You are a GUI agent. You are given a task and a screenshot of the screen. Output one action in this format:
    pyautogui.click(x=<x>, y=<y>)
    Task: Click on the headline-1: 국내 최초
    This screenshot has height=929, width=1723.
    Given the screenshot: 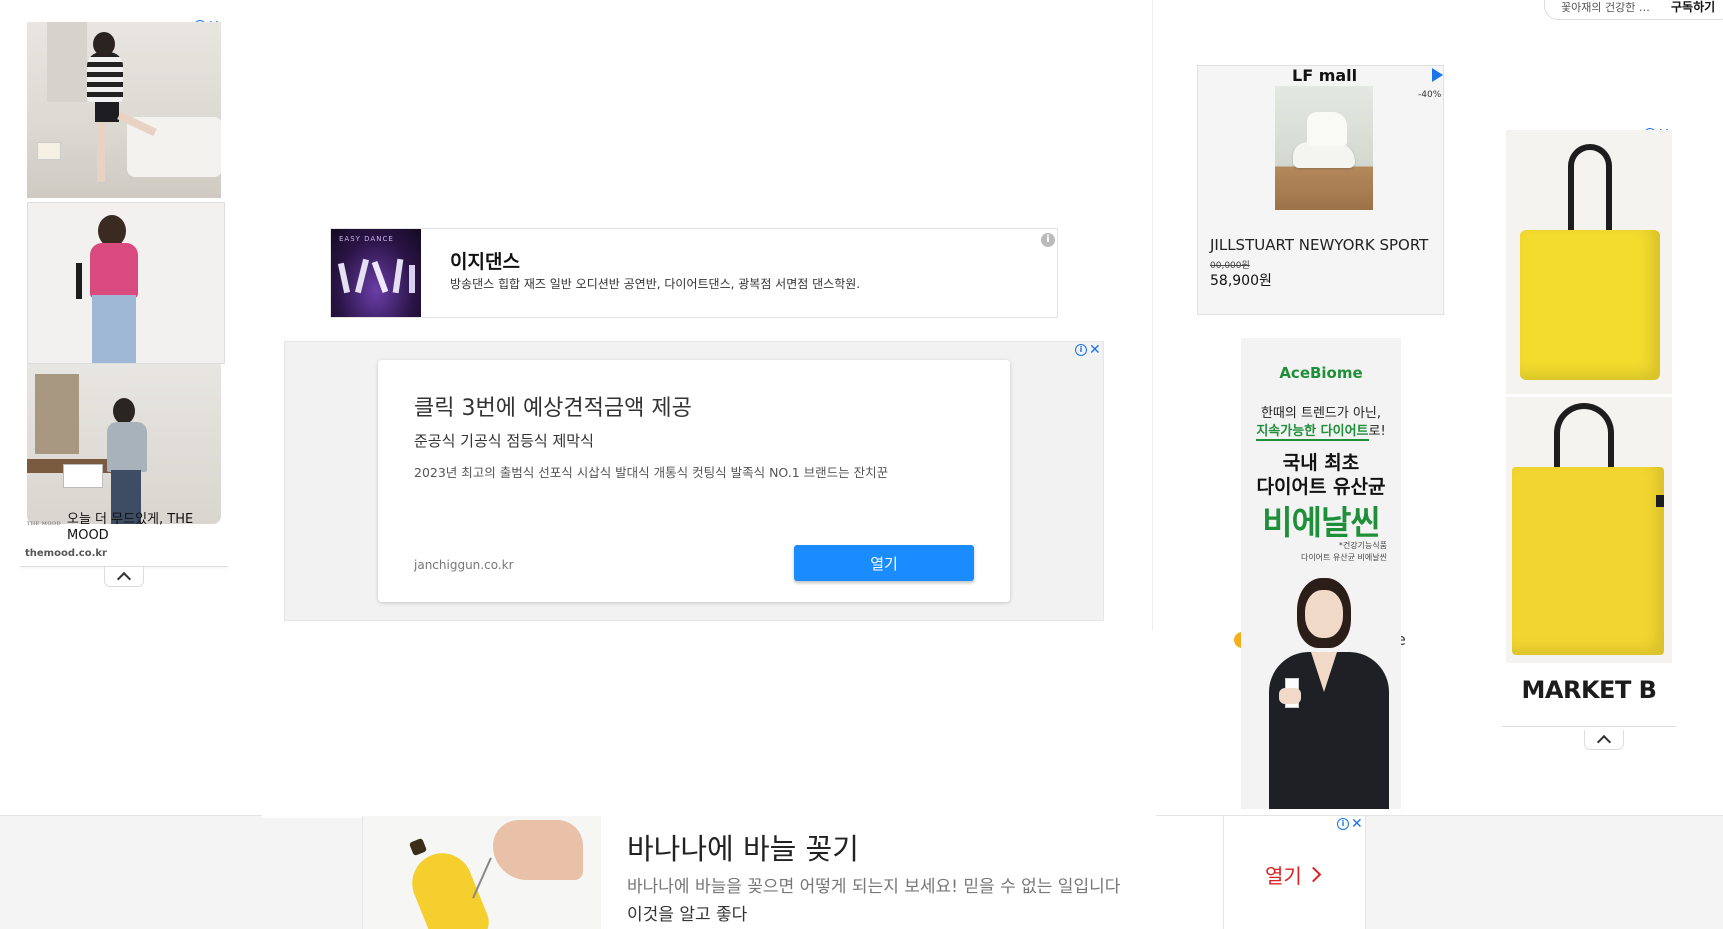 What is the action you would take?
    pyautogui.click(x=1321, y=463)
    